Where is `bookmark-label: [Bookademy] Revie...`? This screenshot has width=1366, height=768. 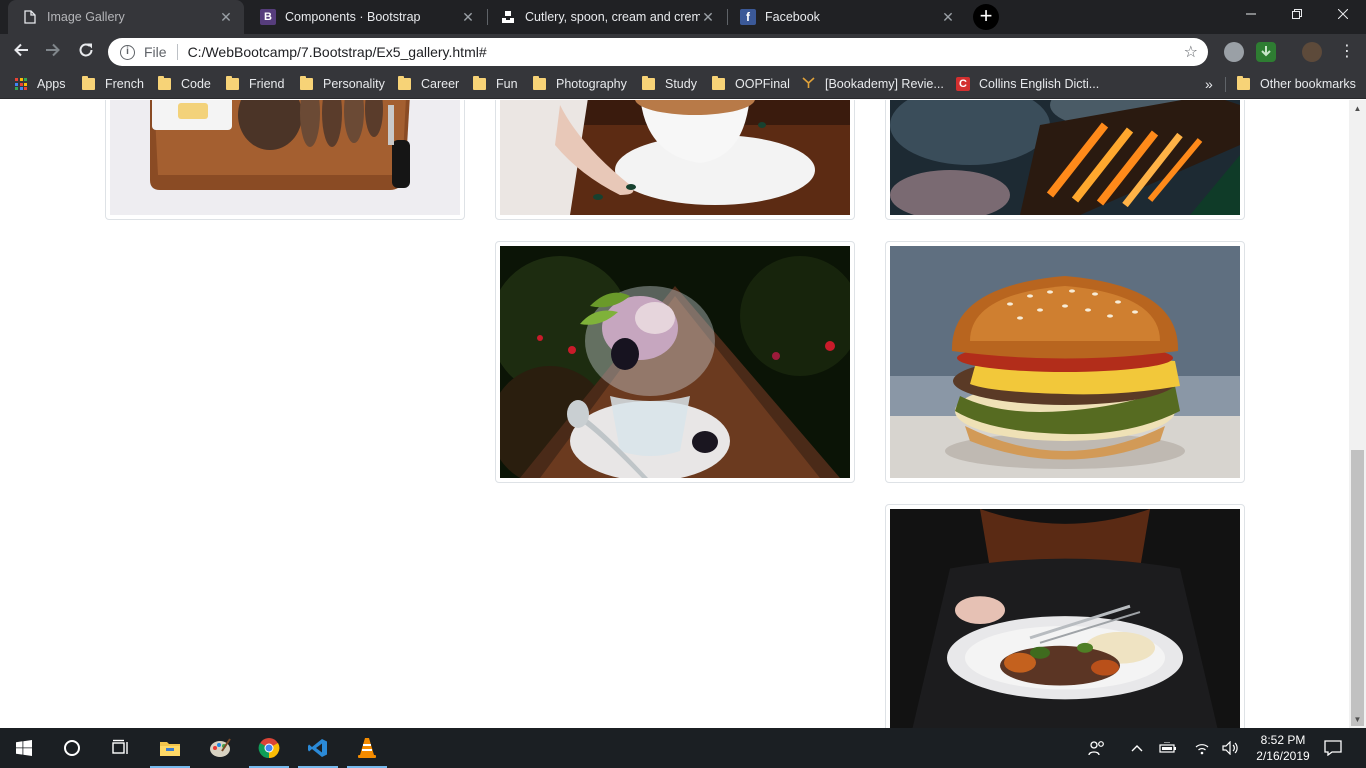
bookmark-label: [Bookademy] Revie... is located at coordinates (884, 84).